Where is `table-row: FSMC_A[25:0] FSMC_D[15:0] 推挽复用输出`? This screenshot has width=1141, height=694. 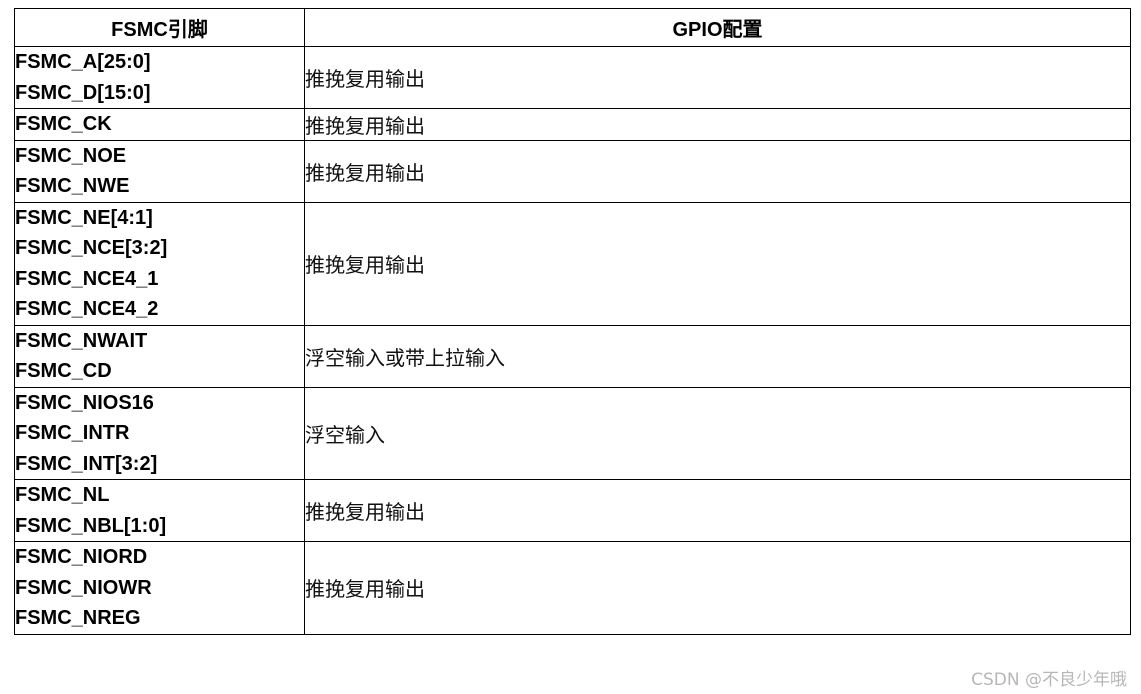
table-row: FSMC_A[25:0] FSMC_D[15:0] 推挽复用输出 is located at coordinates (572, 77).